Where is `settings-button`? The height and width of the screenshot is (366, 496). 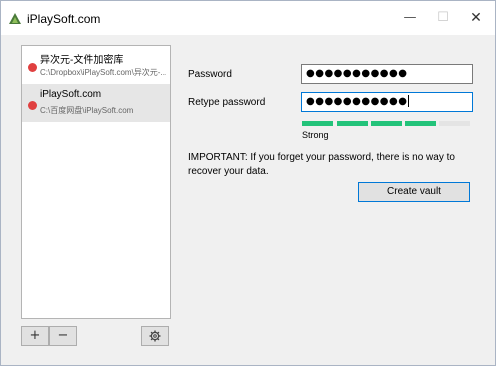
settings-button is located at coordinates (155, 336).